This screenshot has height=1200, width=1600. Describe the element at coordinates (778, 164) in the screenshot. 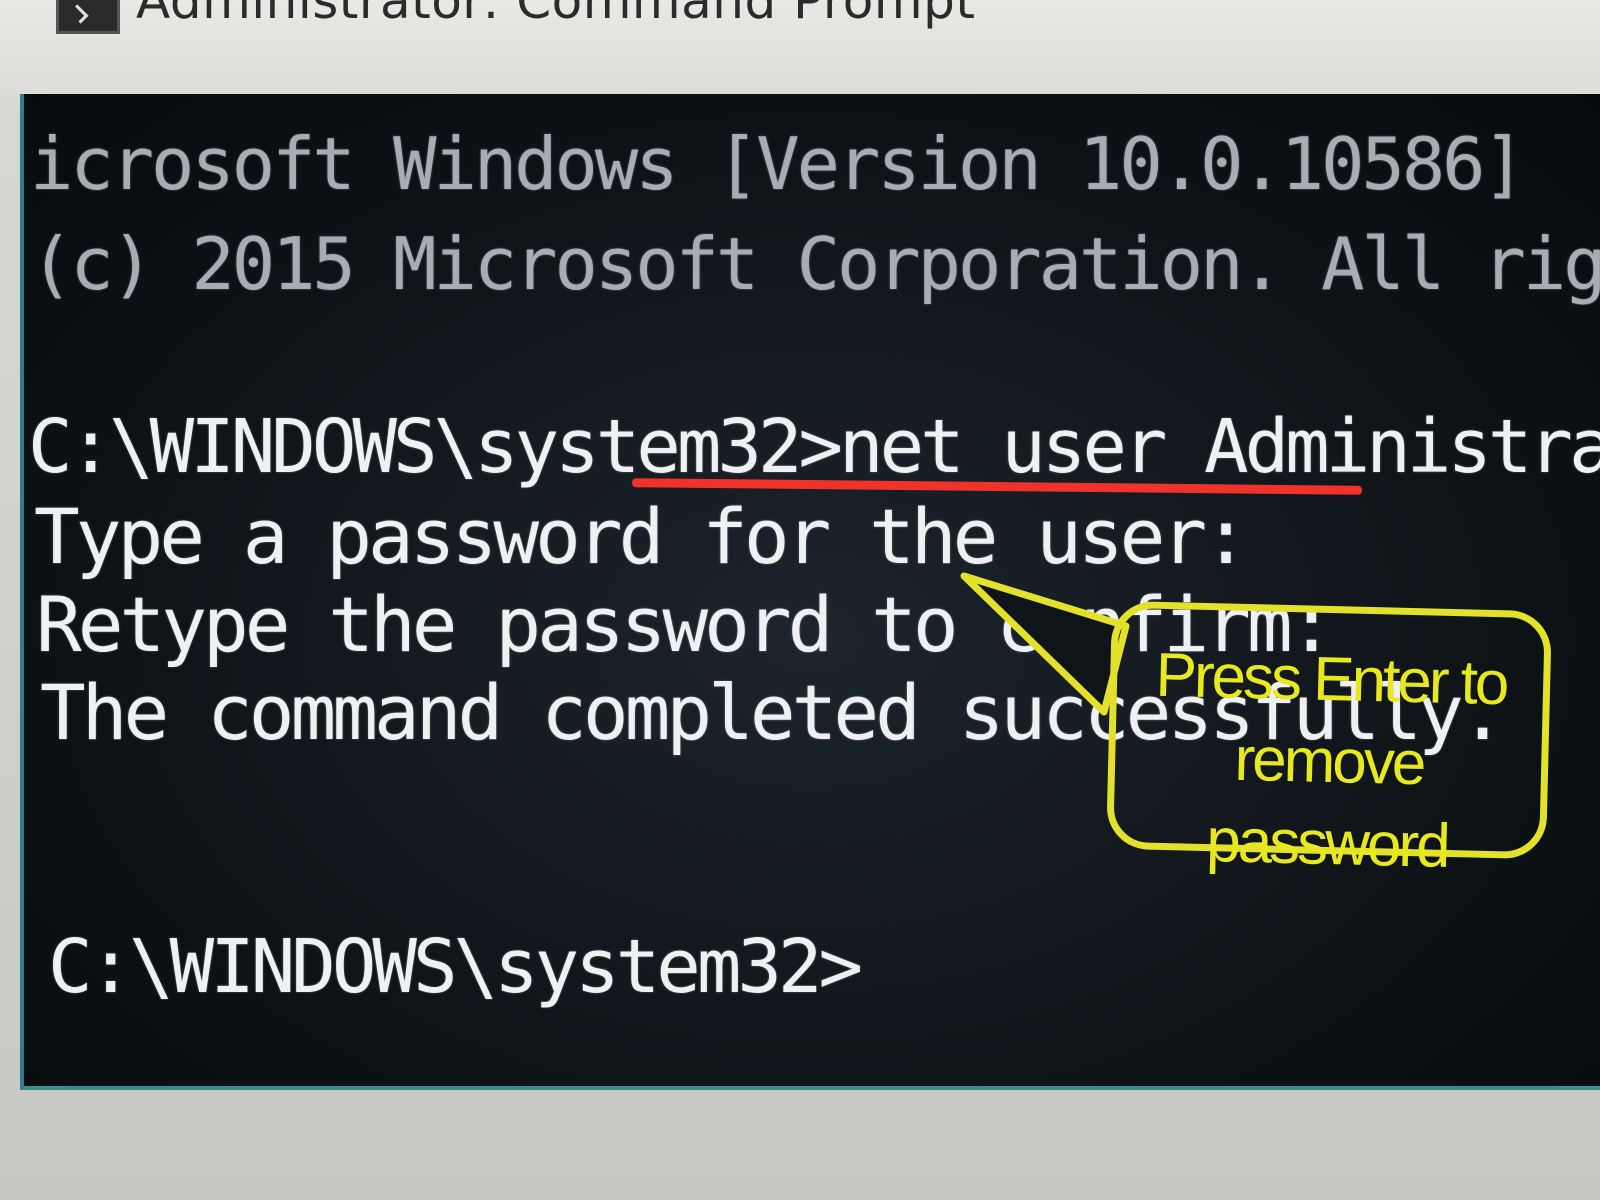

I see `console-banner-version: icrosoft Windows [Version 10.0.10586]` at that location.